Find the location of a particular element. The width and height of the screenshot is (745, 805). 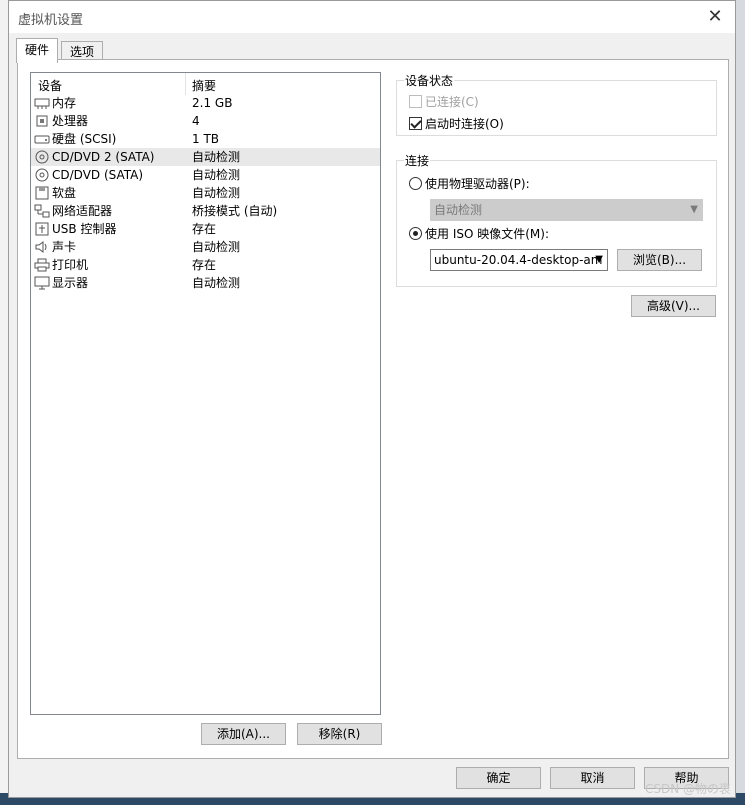

physical-drive-radio is located at coordinates (415, 183).